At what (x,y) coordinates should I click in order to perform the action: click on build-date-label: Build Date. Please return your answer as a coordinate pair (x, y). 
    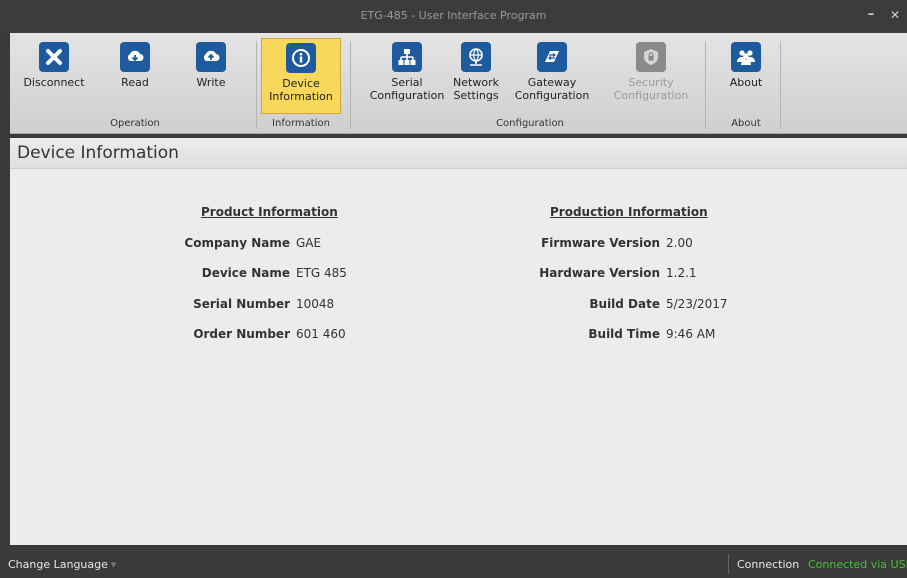
    Looking at the image, I should click on (624, 304).